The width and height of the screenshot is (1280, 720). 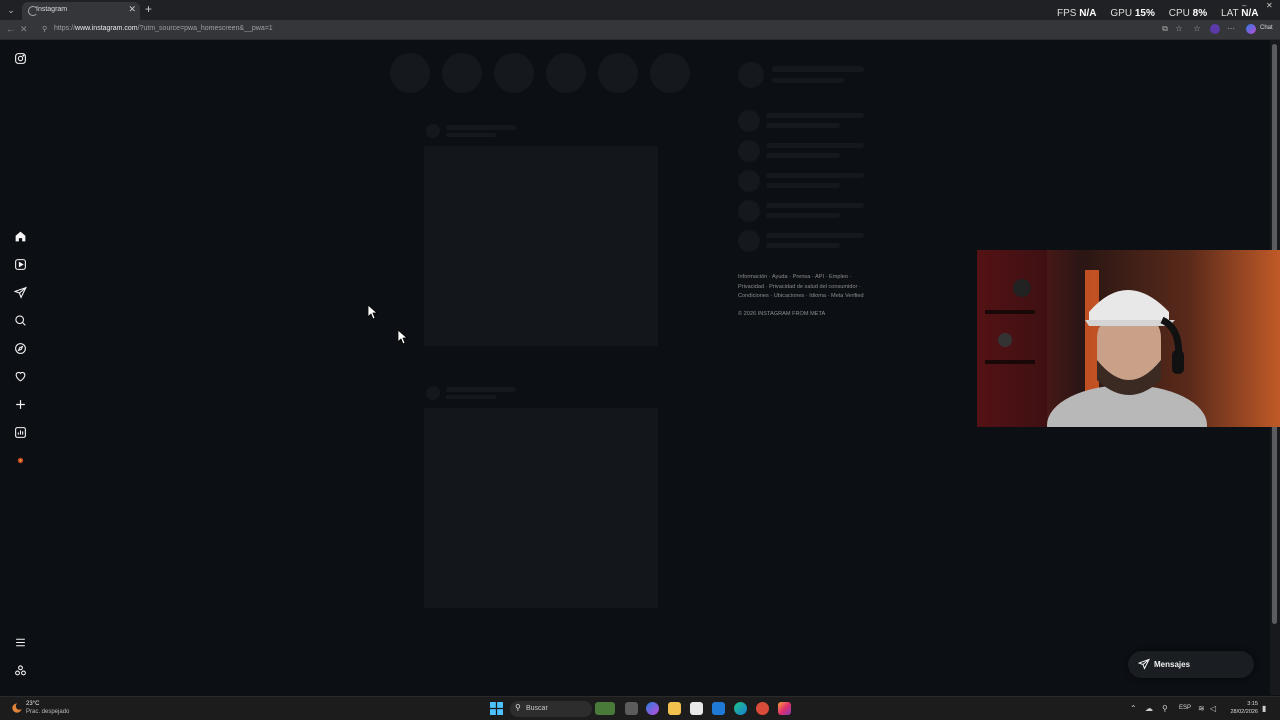 I want to click on cloud-icon: ☁, so click(x=1149, y=708).